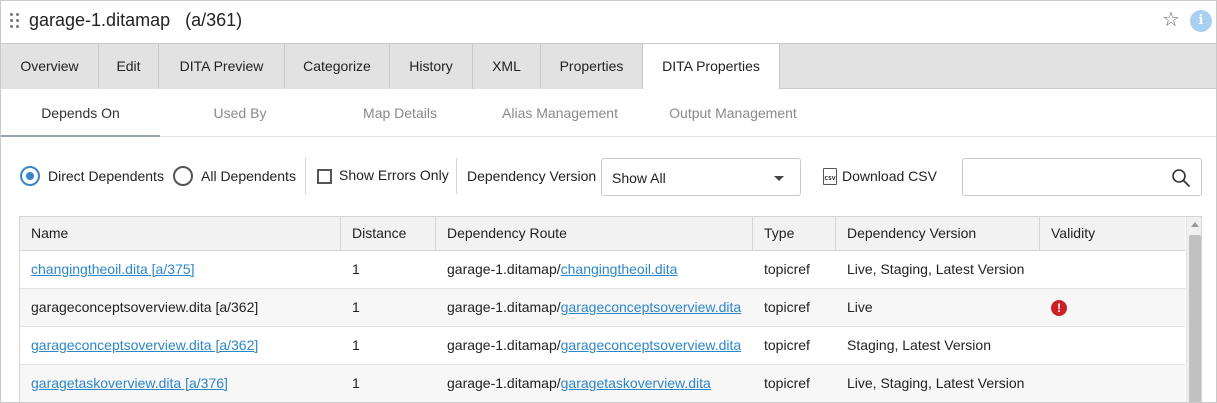  I want to click on drag-handle-icon, so click(15, 22).